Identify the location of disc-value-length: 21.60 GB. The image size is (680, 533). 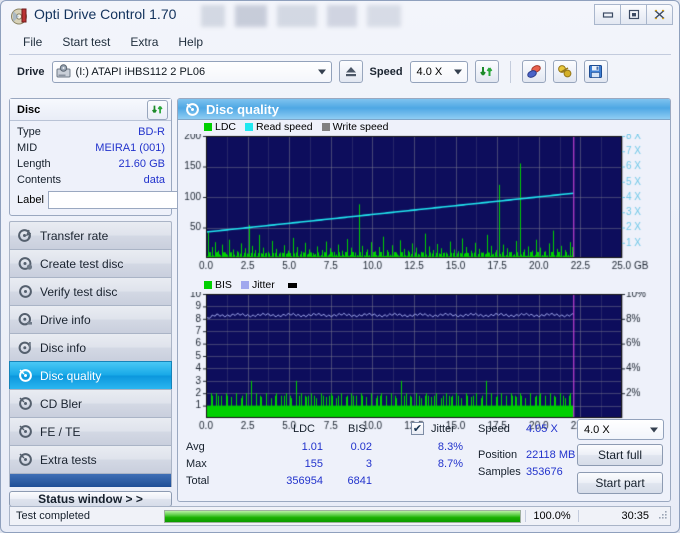
(141, 164).